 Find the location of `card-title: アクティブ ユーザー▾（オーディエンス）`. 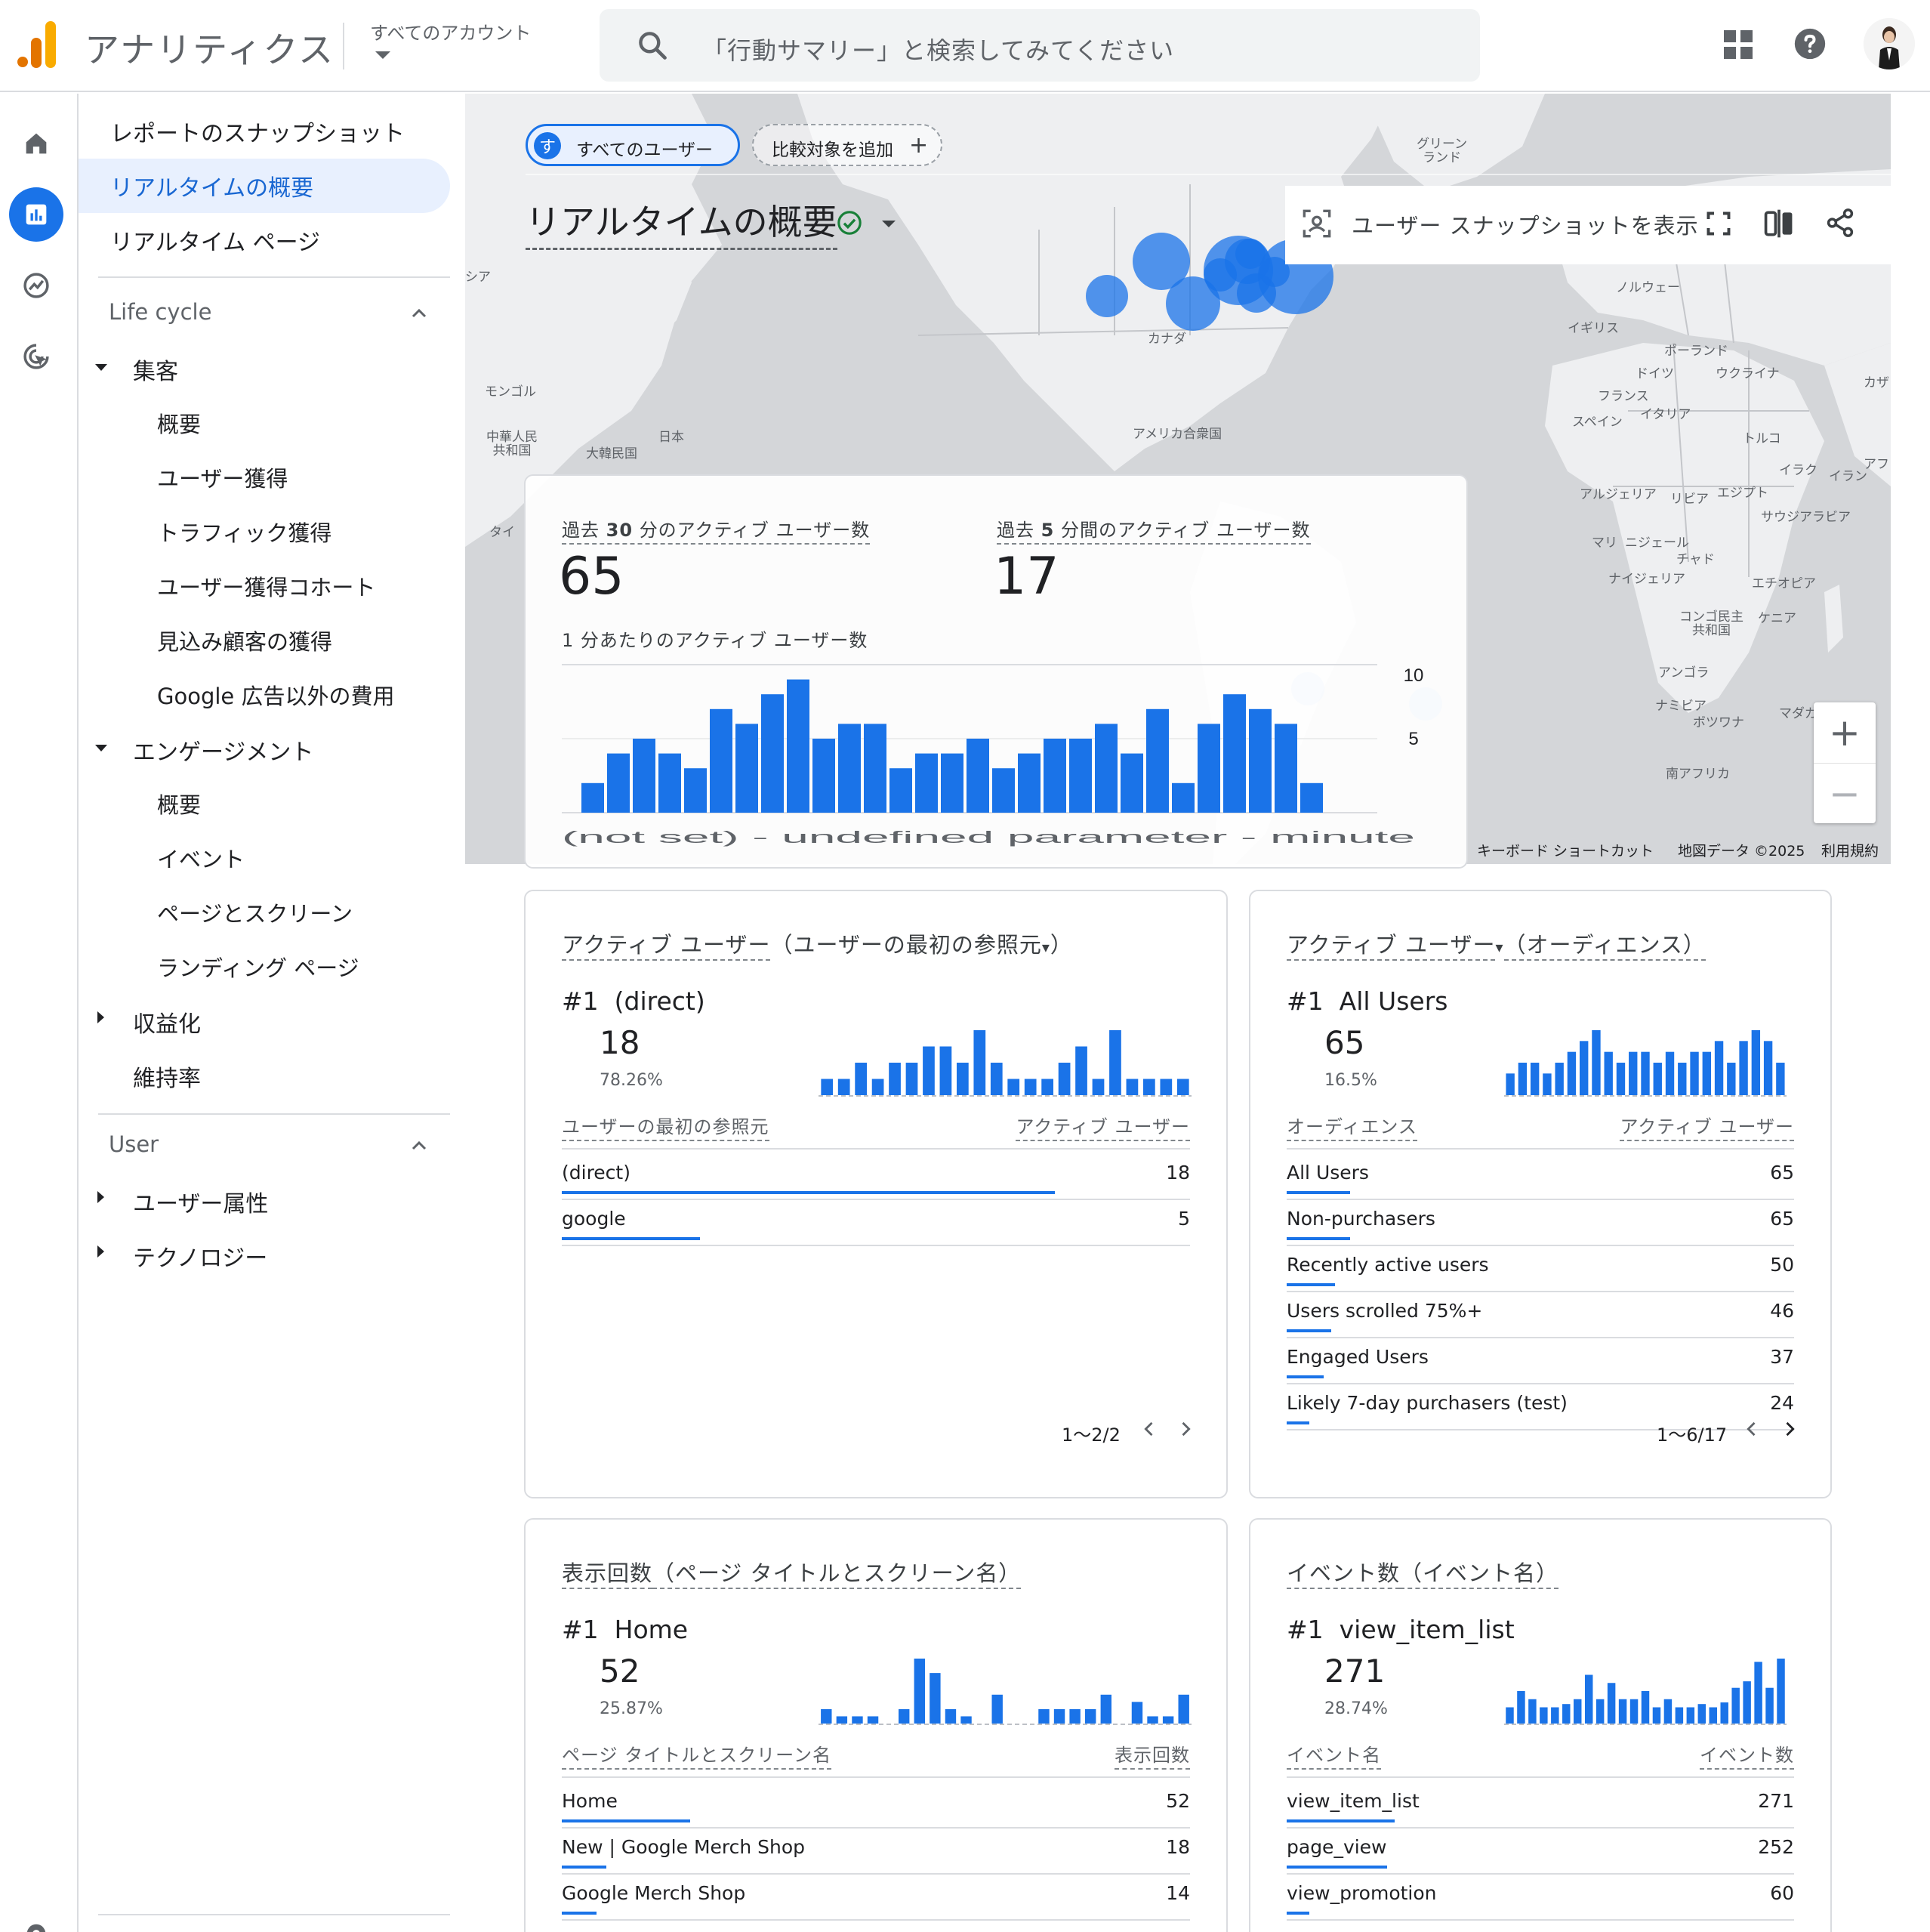

card-title: アクティブ ユーザー▾（オーディエンス） is located at coordinates (1496, 944).